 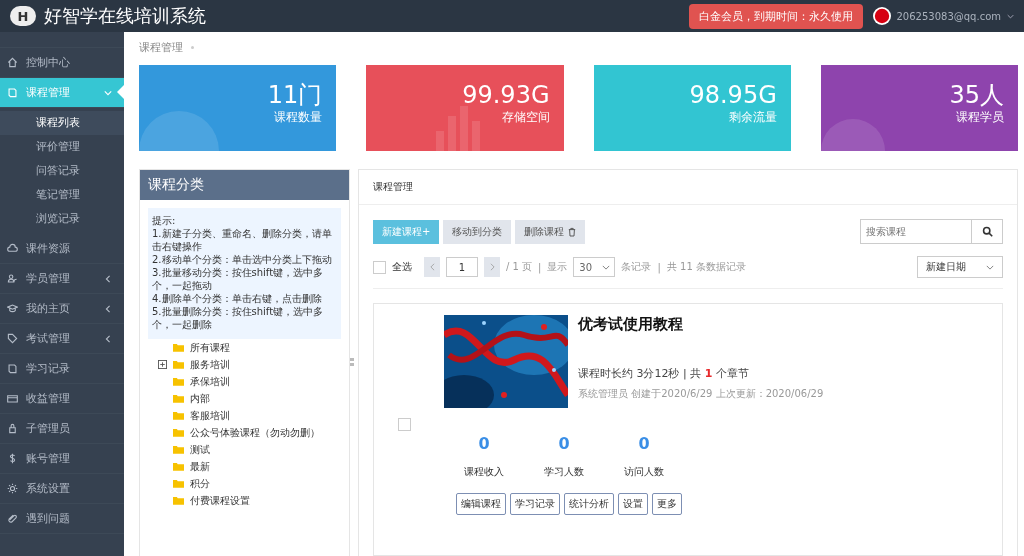 I want to click on tree-item: 内部, so click(x=200, y=398).